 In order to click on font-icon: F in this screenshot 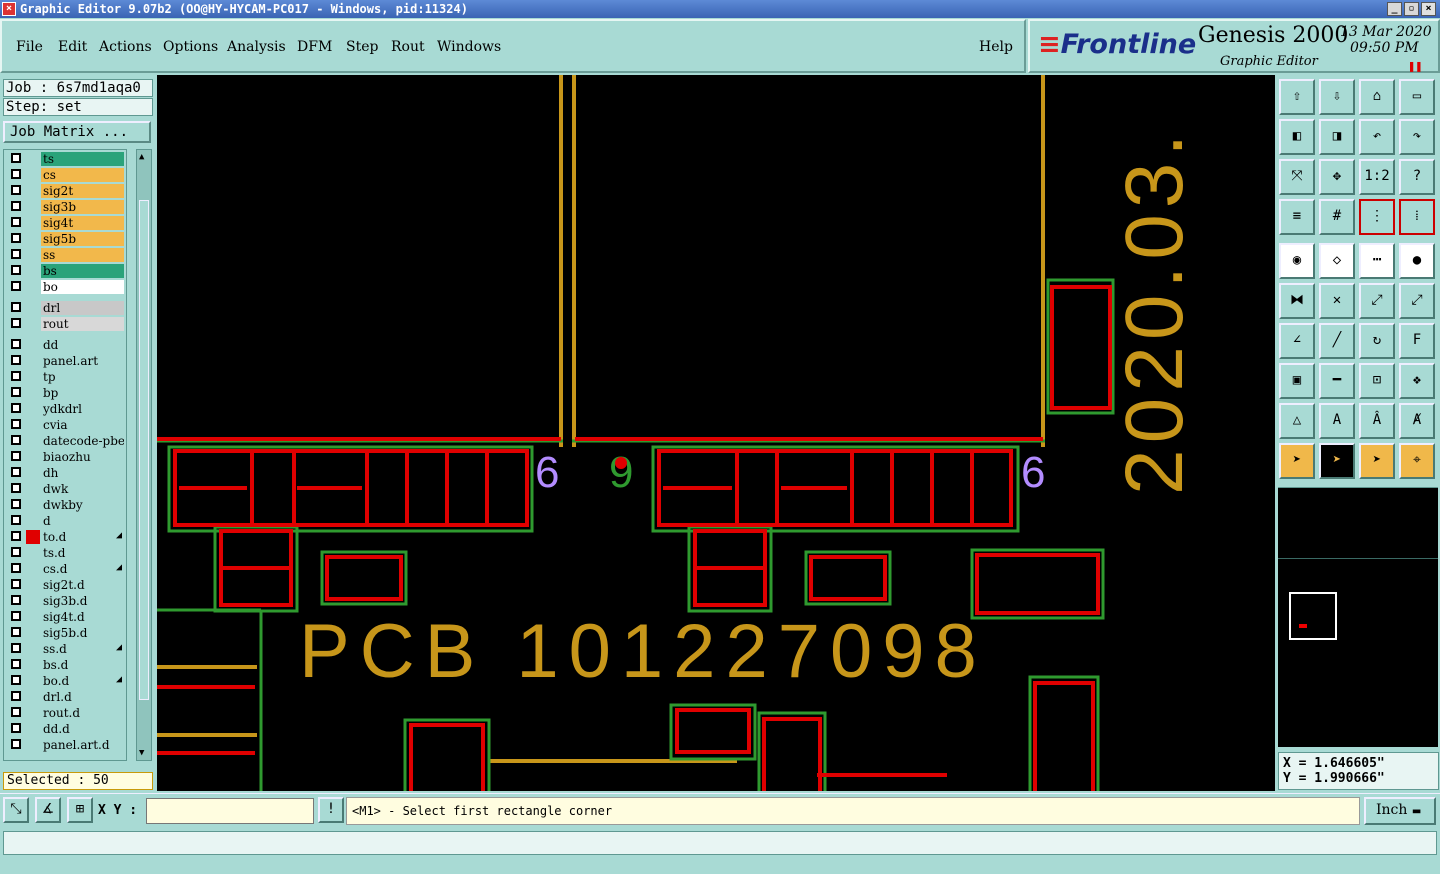, I will do `click(1417, 341)`.